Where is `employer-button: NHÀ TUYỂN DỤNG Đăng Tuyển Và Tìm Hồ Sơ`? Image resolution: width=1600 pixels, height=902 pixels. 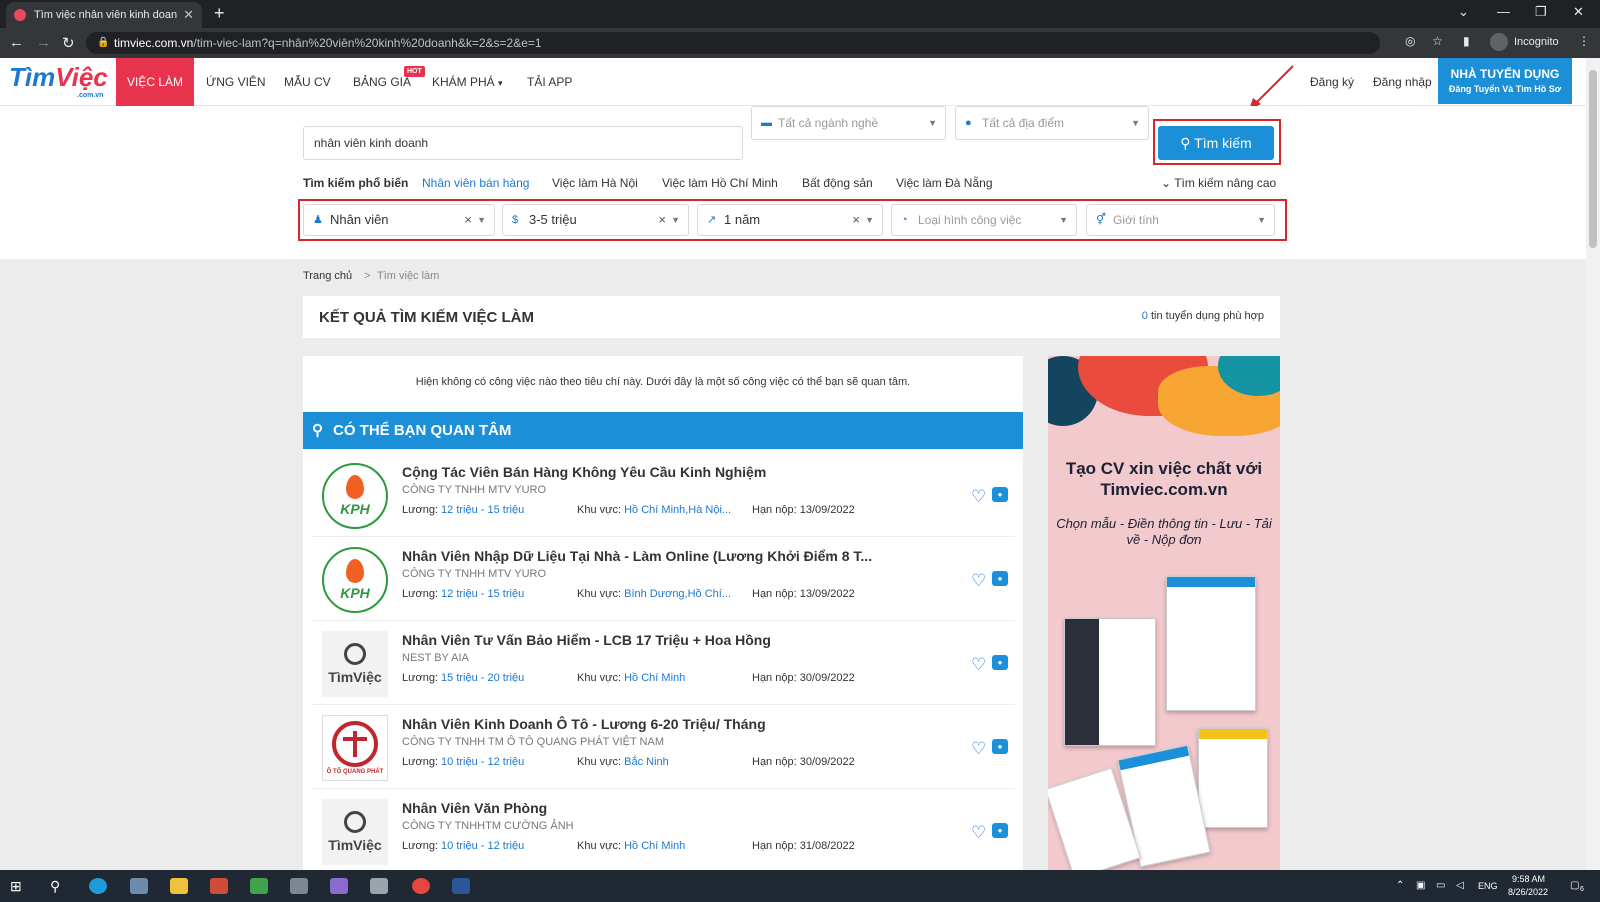 employer-button: NHÀ TUYỂN DỤNG Đăng Tuyển Và Tìm Hồ Sơ is located at coordinates (1505, 81).